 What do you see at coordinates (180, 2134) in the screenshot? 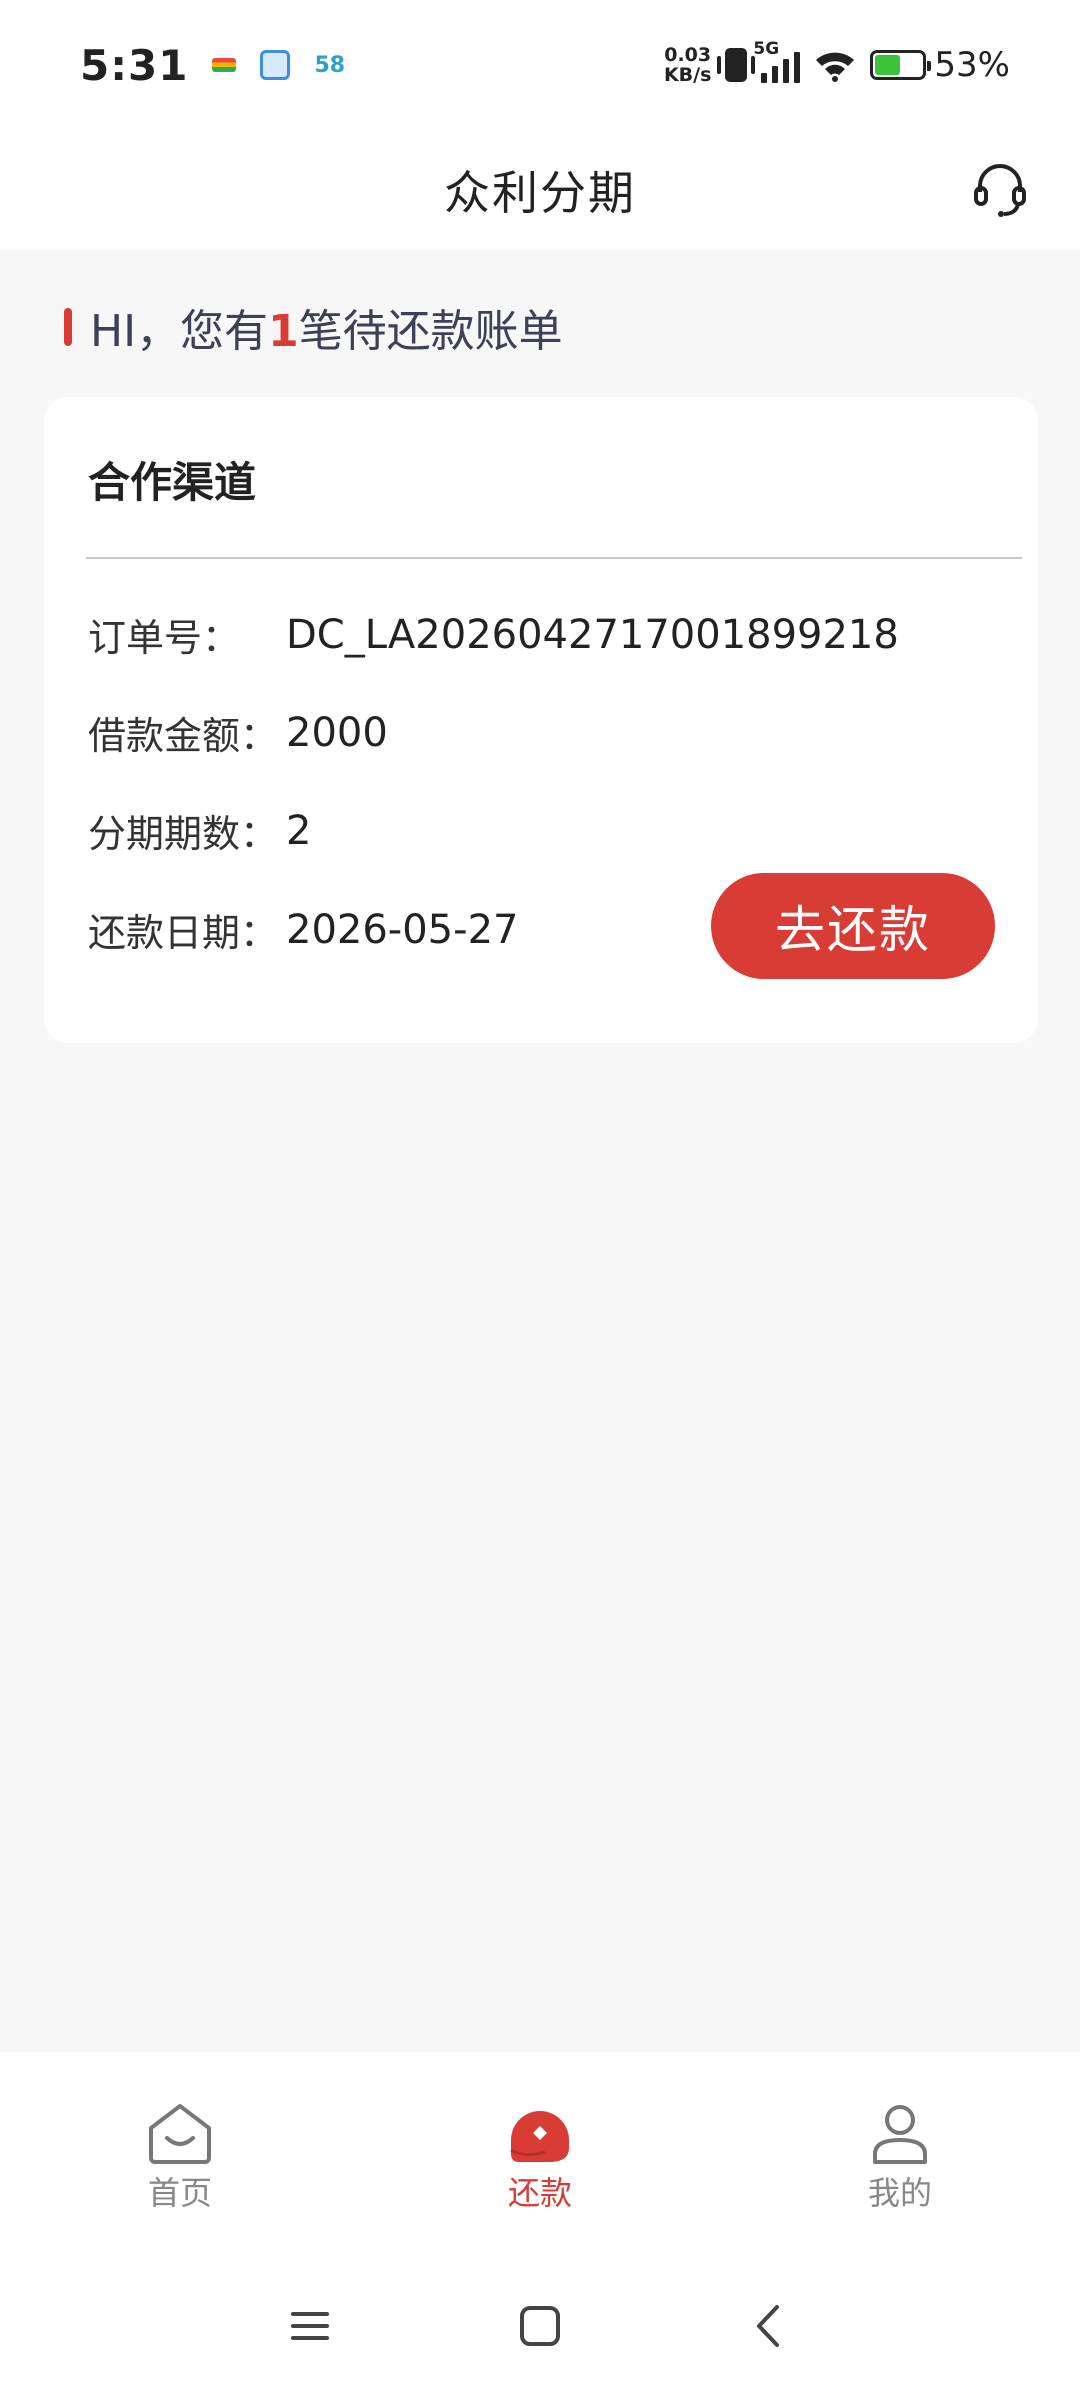
I see `home-icon` at bounding box center [180, 2134].